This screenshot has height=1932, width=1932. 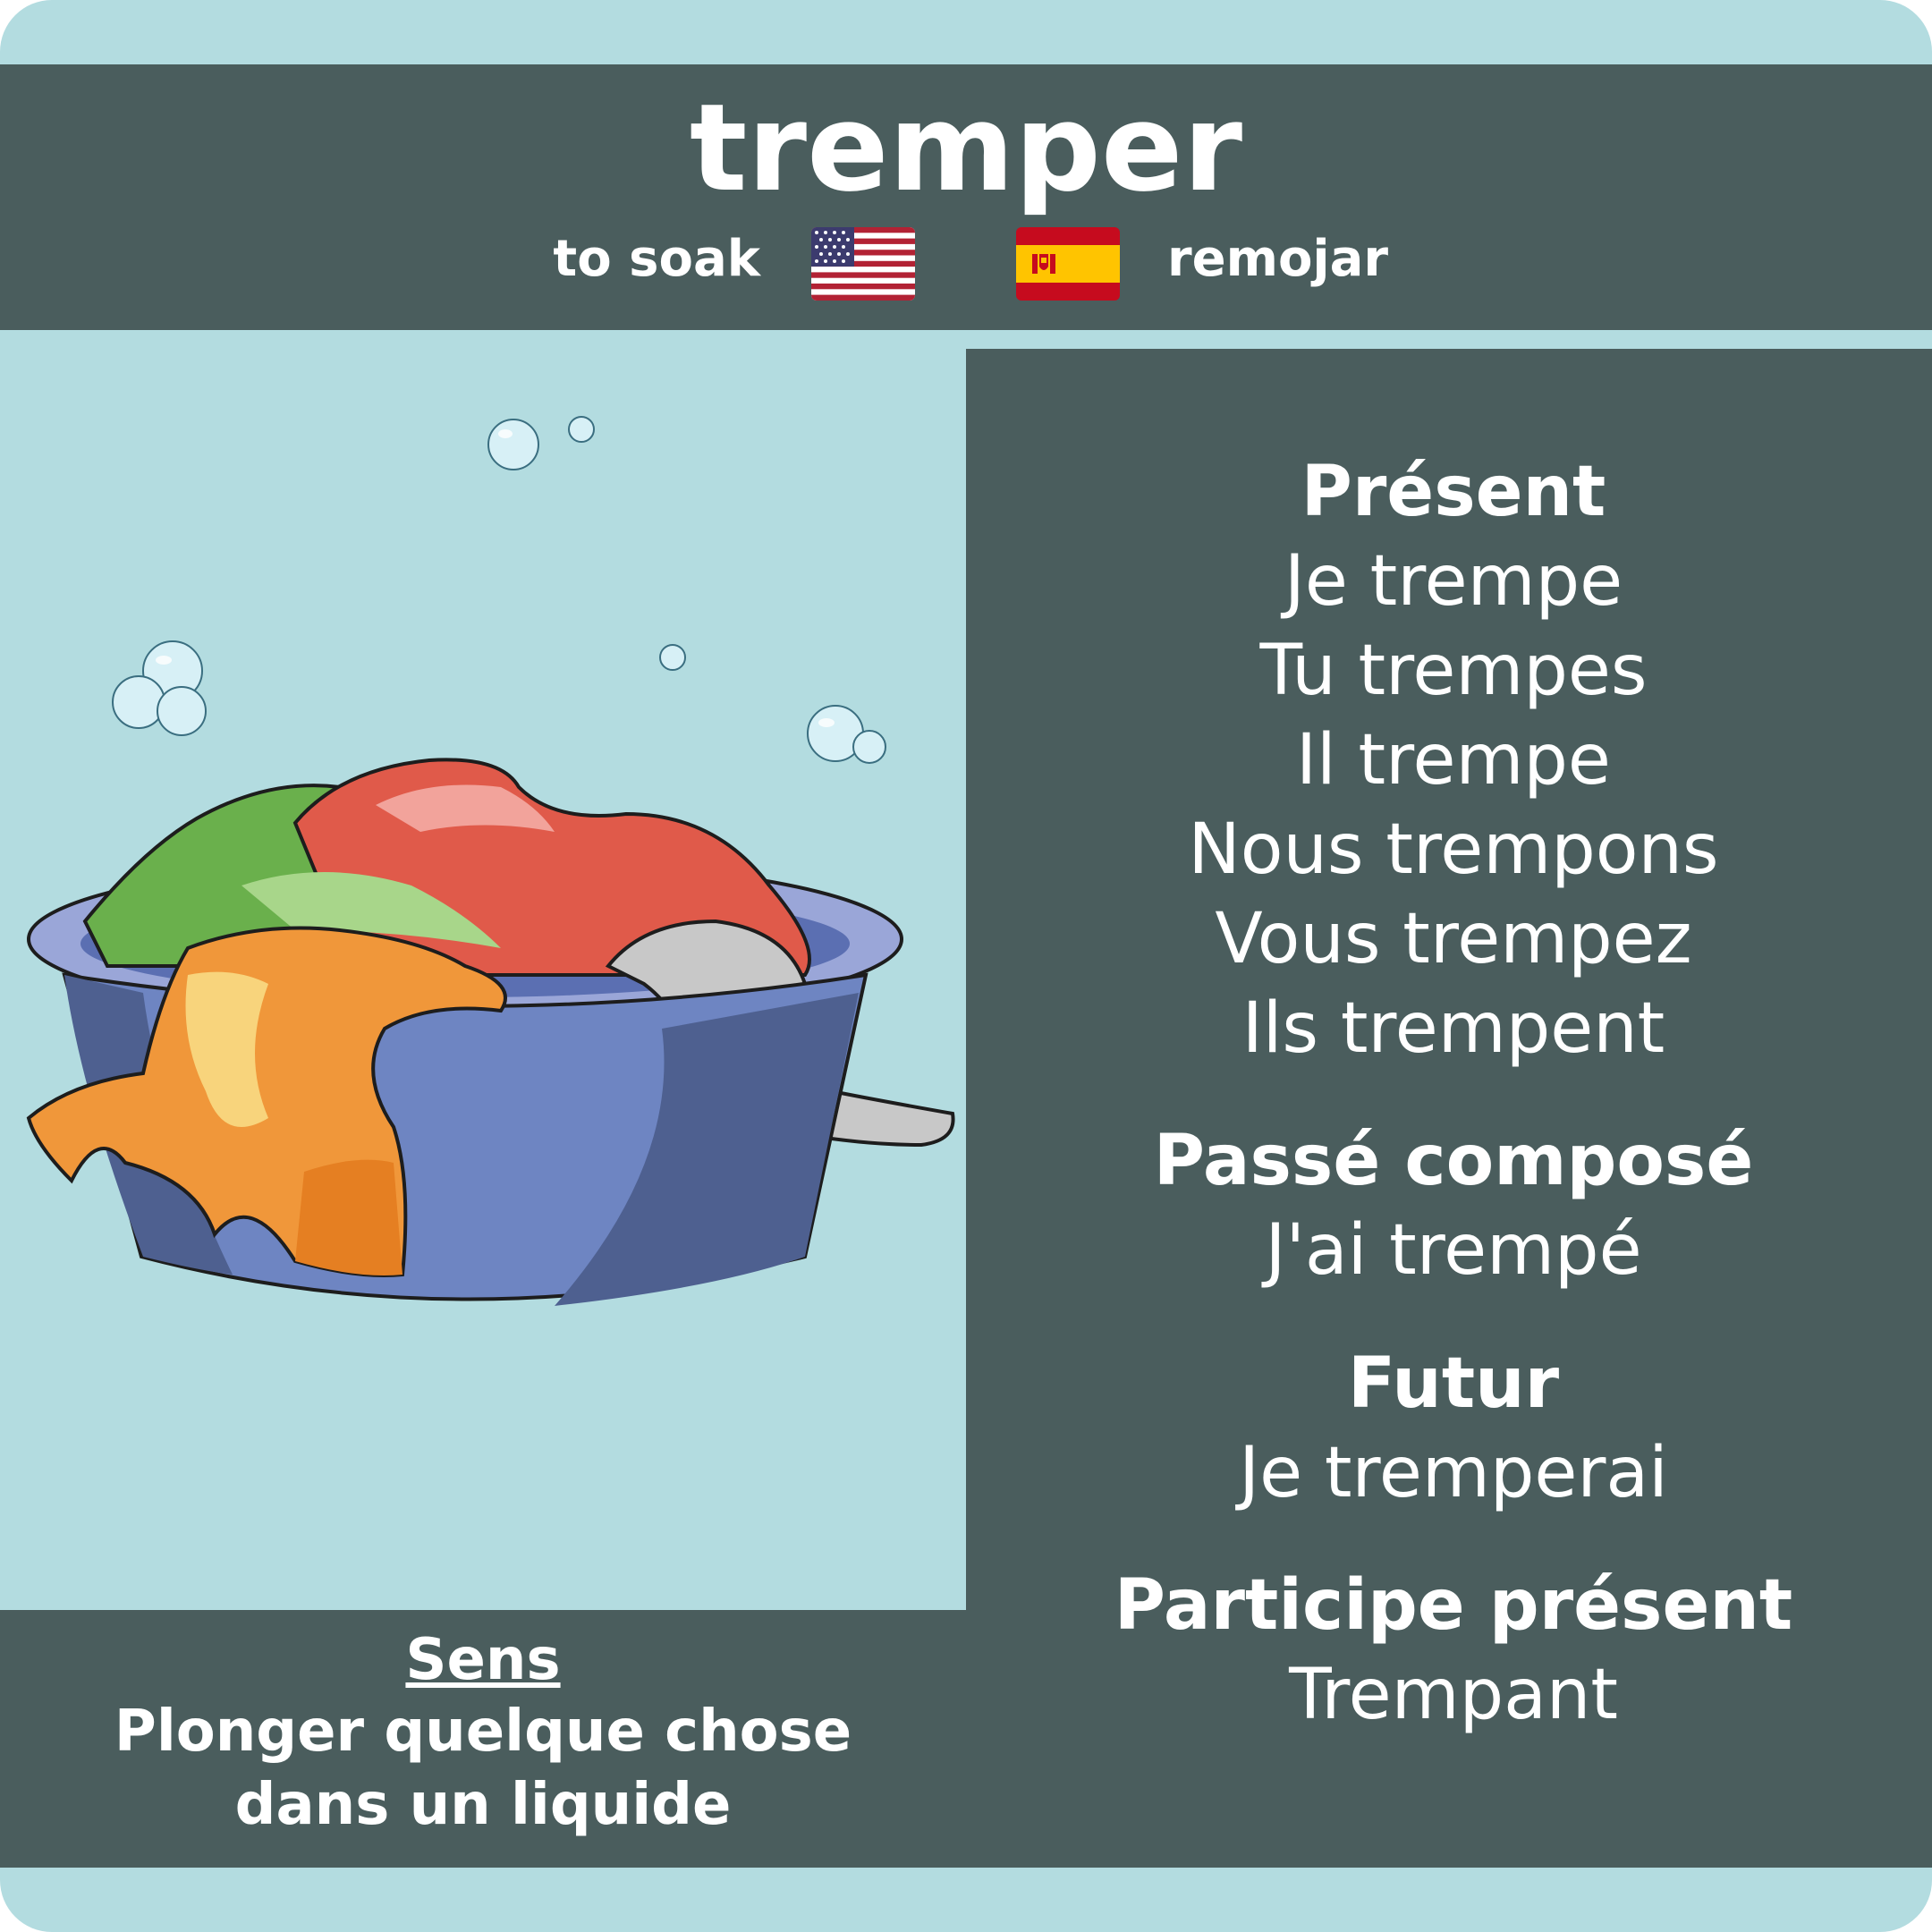 What do you see at coordinates (1453, 1473) in the screenshot?
I see `conjugation-line: Je tremperai` at bounding box center [1453, 1473].